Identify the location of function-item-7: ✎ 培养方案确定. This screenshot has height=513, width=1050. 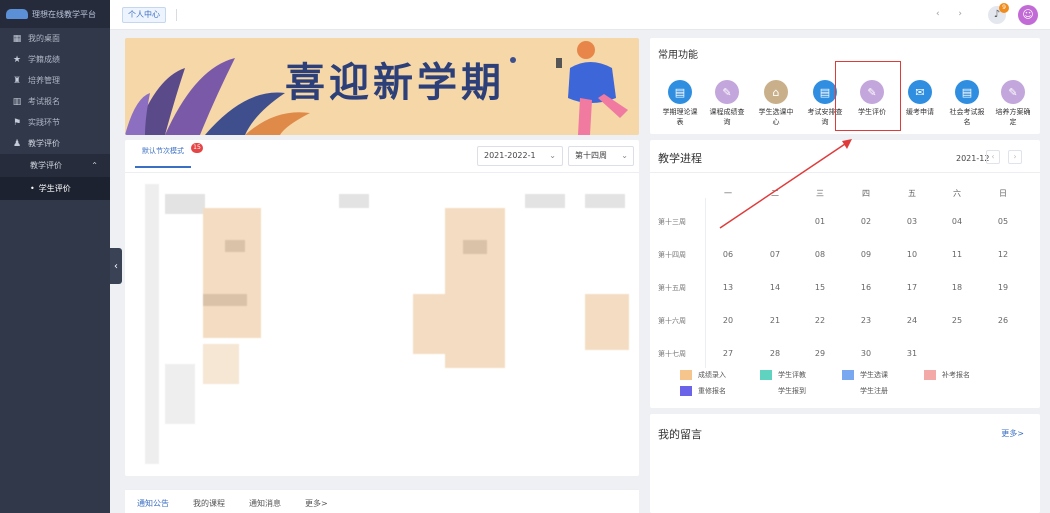
(1013, 103).